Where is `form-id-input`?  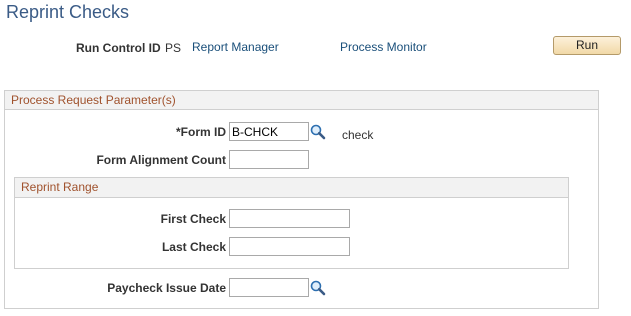 form-id-input is located at coordinates (269, 131).